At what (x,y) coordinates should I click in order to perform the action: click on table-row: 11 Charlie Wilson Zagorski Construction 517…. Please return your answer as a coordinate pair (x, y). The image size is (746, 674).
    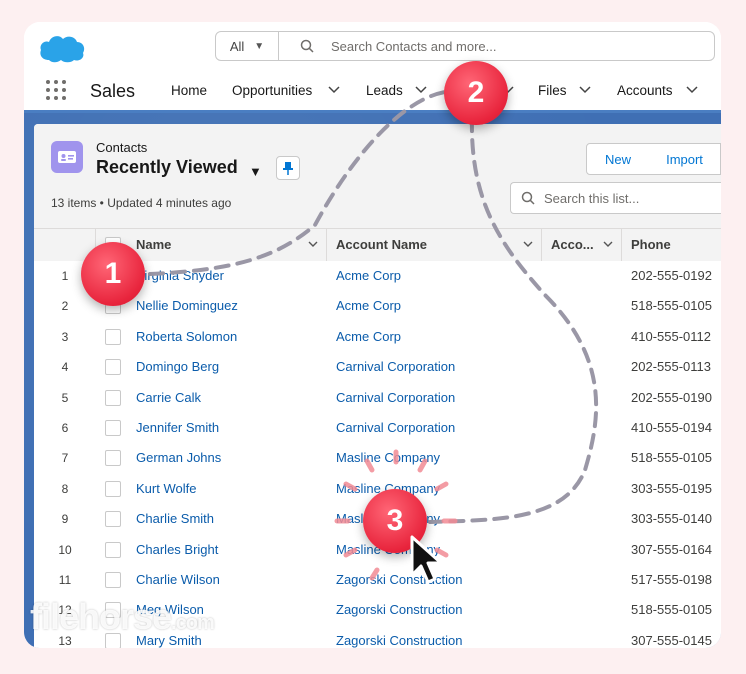
    Looking at the image, I should click on (377, 581).